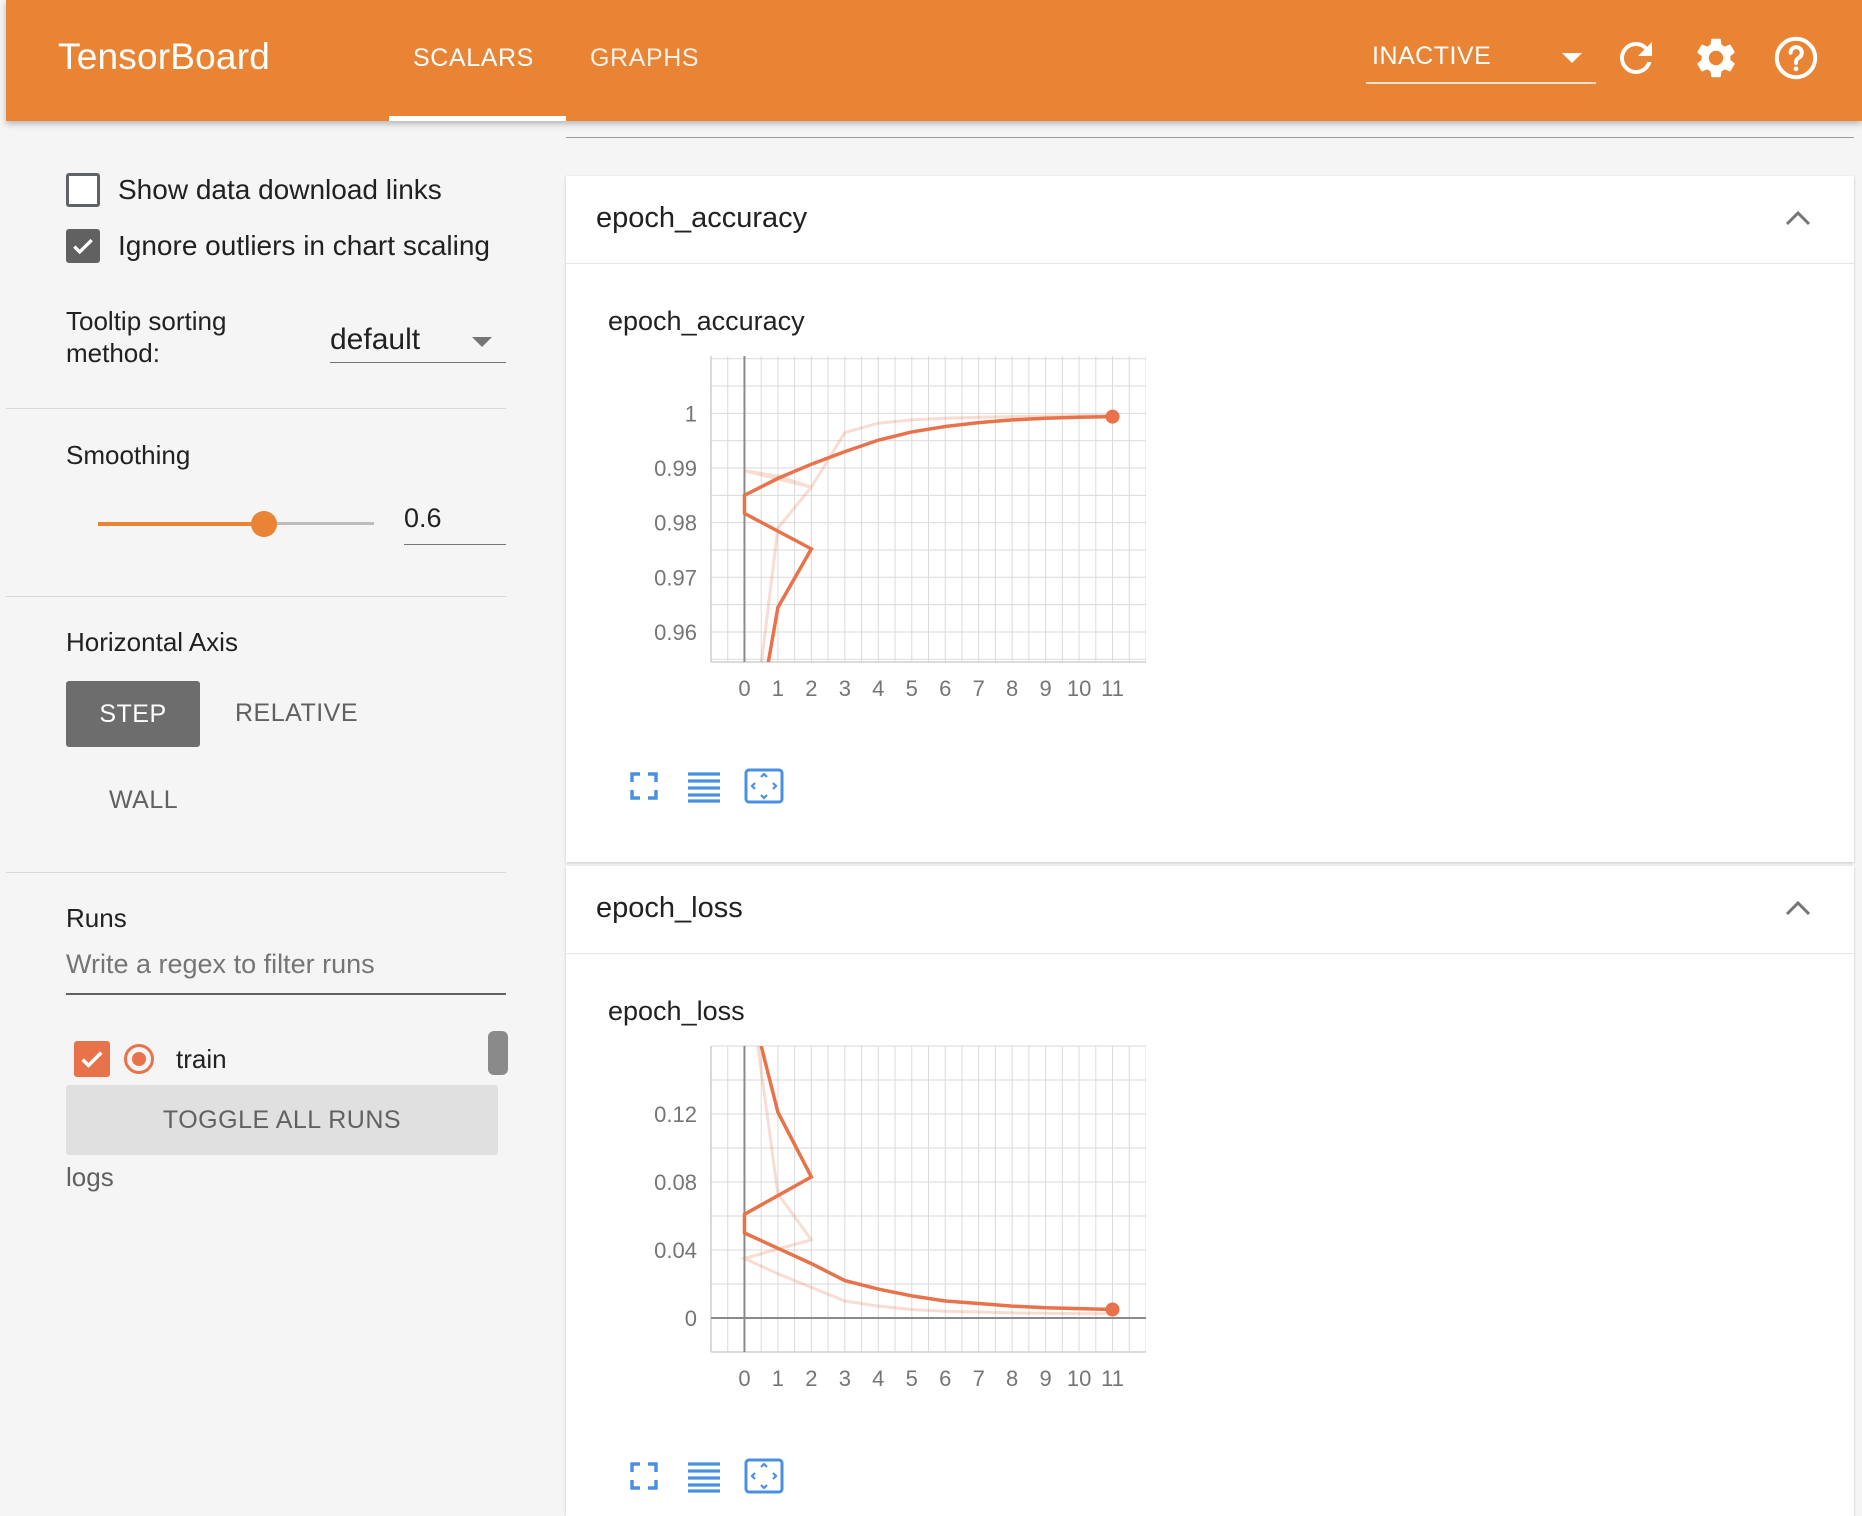 The height and width of the screenshot is (1516, 1862). I want to click on ignore-outliers-label: Ignore outliers in chart scaling, so click(304, 245).